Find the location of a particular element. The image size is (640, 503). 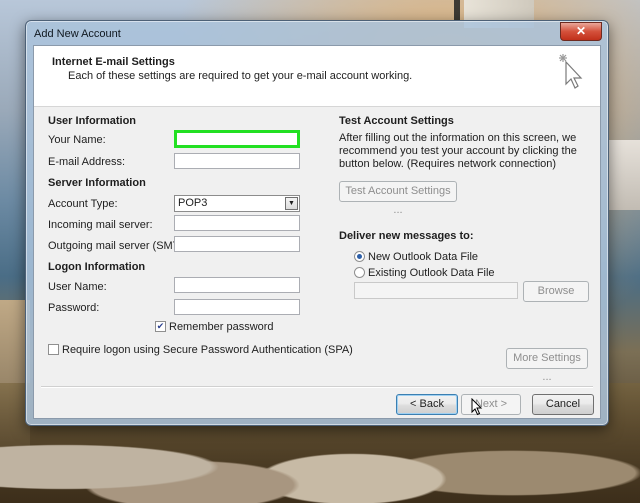

user-name-label: User Name: is located at coordinates (77, 287).